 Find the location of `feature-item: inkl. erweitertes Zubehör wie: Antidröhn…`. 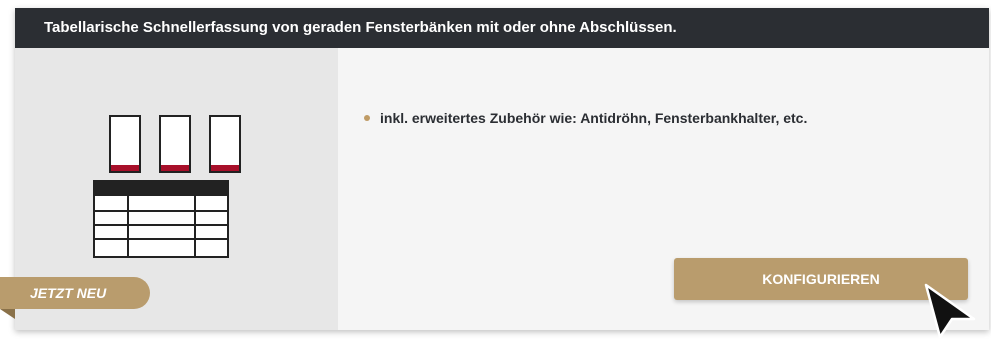

feature-item: inkl. erweitertes Zubehör wie: Antidröhn… is located at coordinates (594, 118).